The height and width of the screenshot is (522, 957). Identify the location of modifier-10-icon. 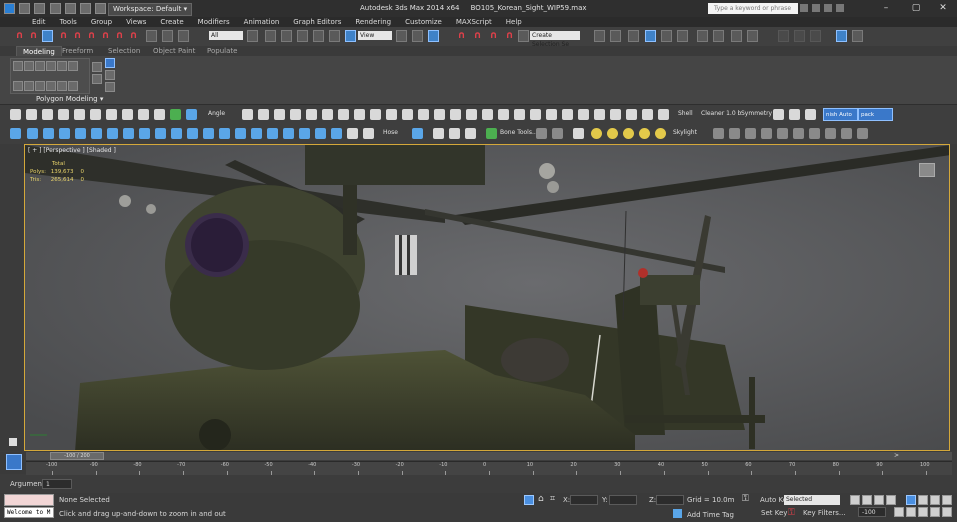
(159, 114).